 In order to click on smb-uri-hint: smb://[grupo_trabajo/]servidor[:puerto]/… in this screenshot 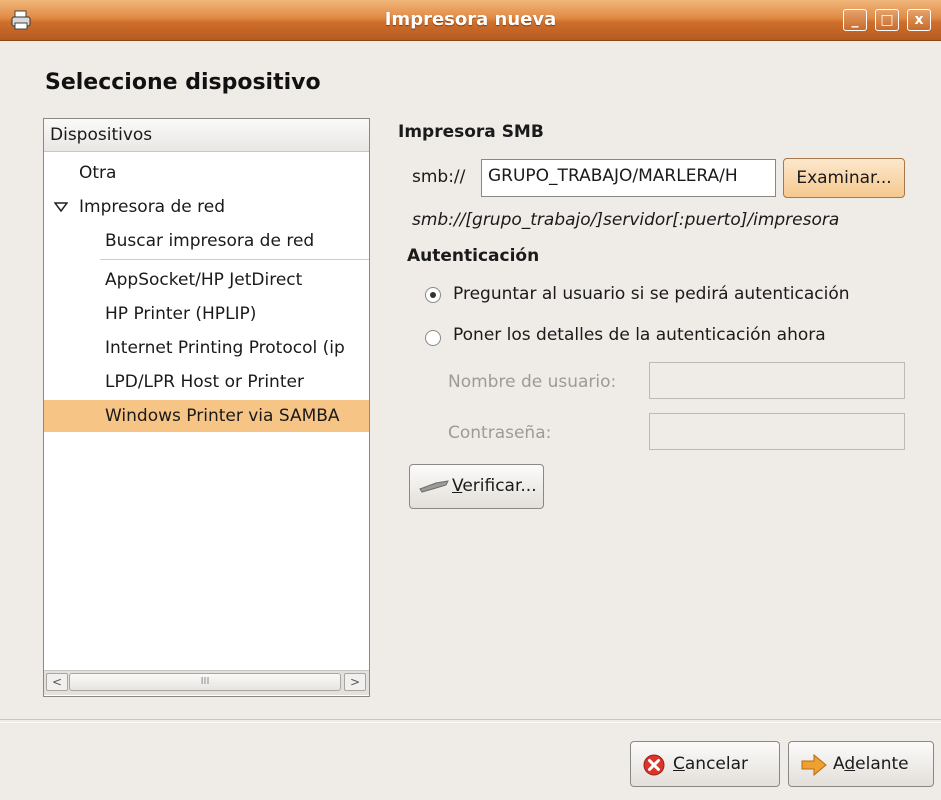, I will do `click(626, 220)`.